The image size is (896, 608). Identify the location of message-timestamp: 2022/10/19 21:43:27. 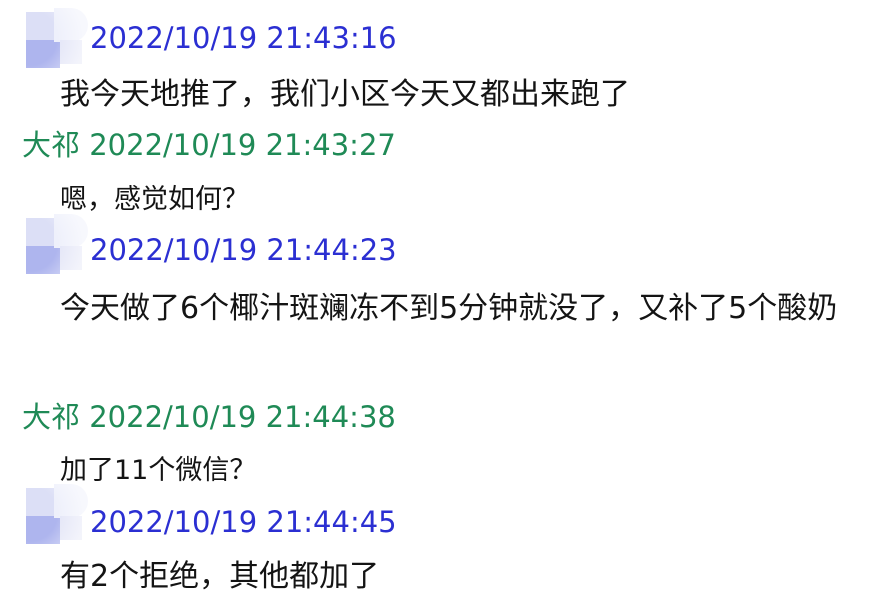
(242, 145).